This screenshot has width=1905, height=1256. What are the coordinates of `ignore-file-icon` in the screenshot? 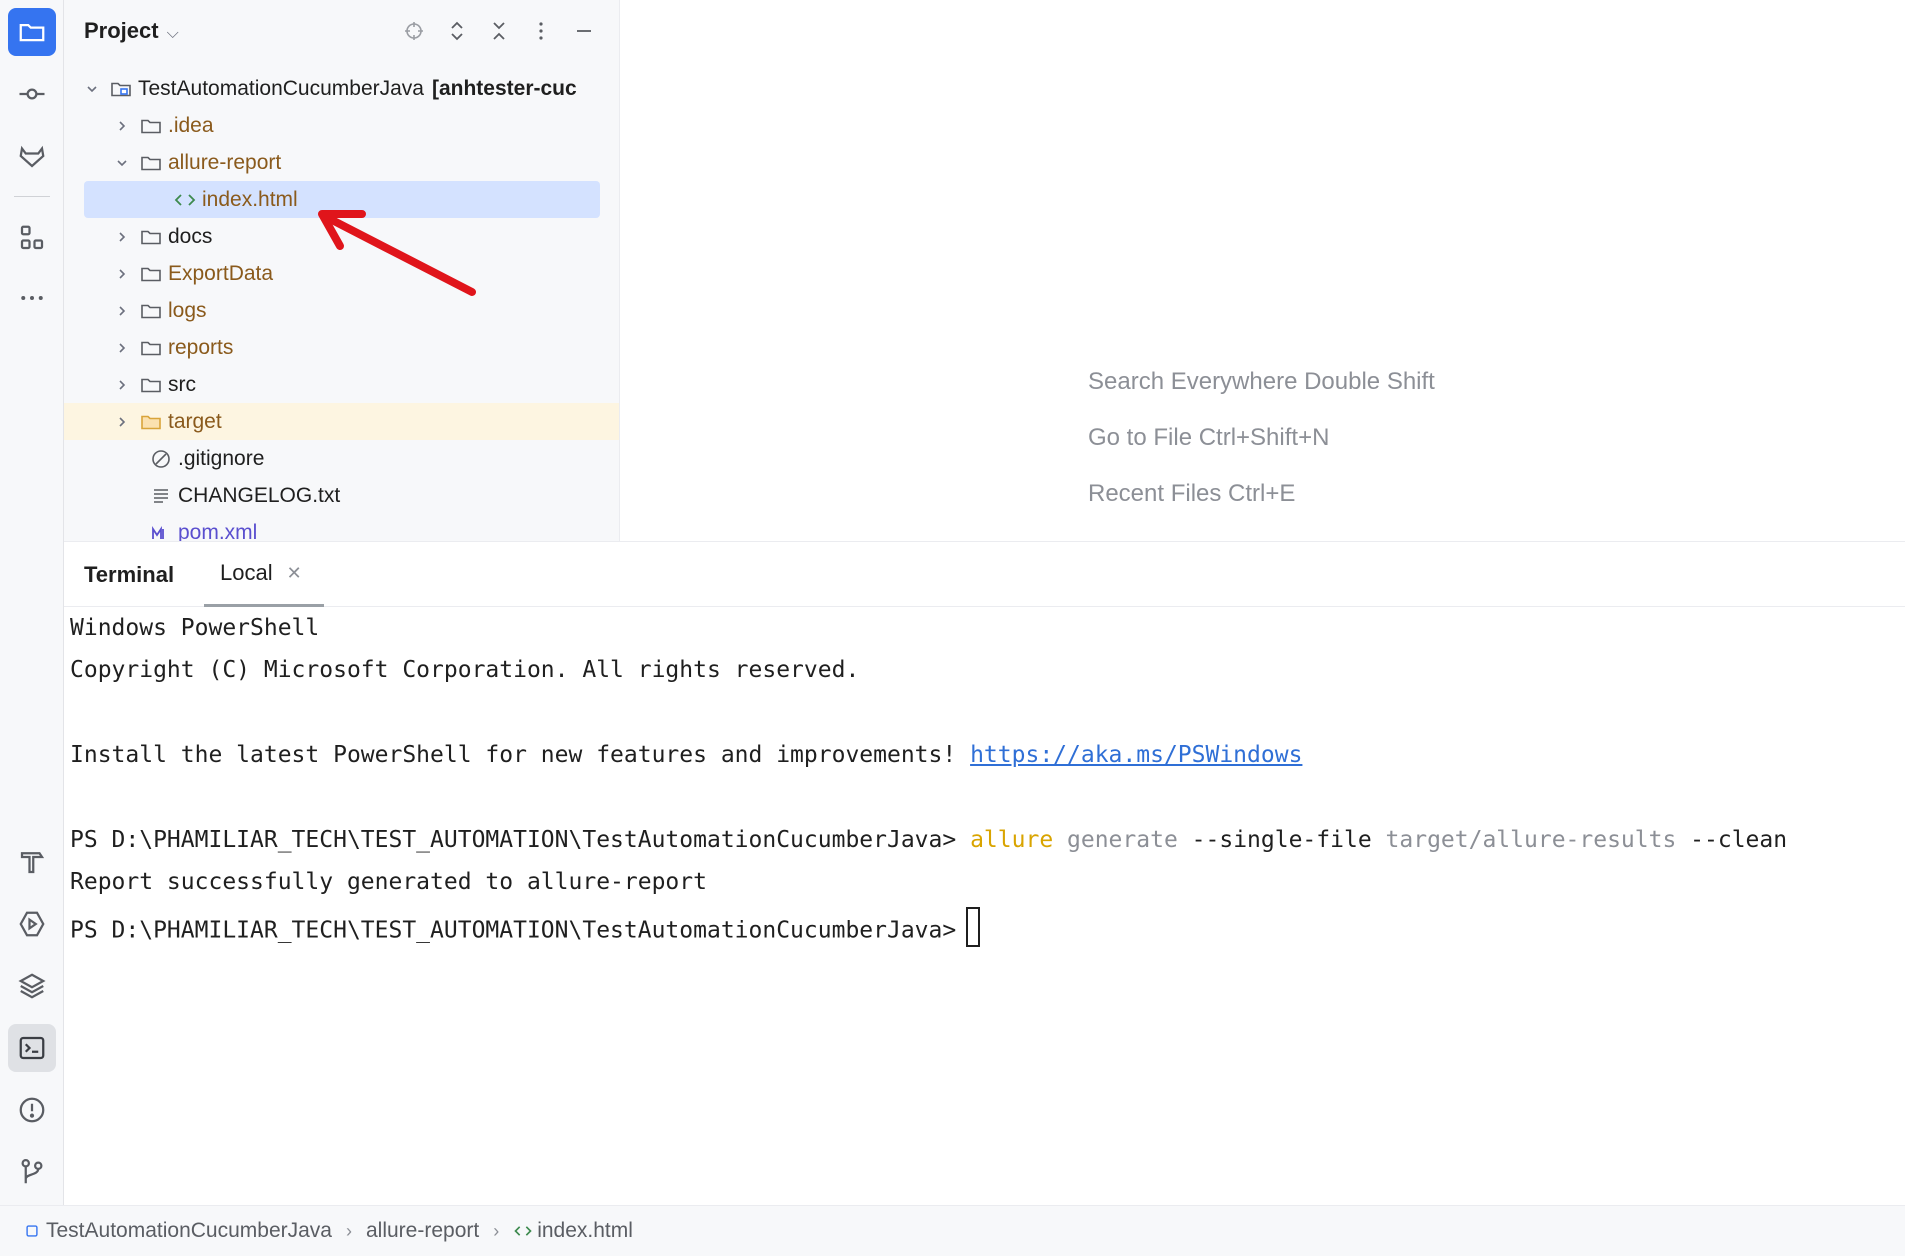 It's located at (161, 459).